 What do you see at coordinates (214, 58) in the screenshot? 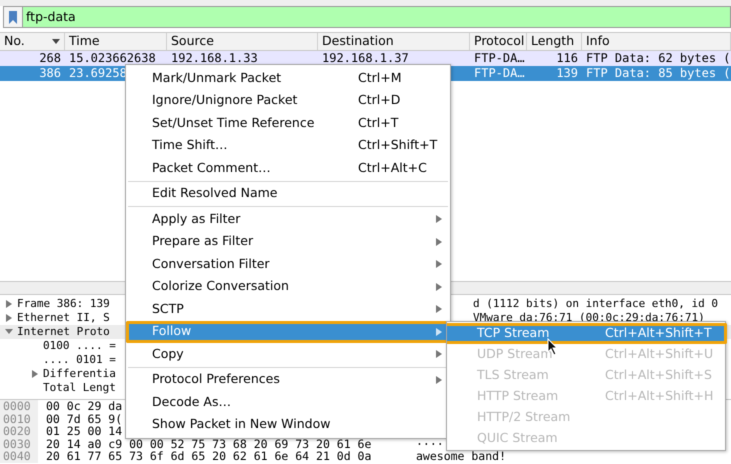
I see `table-cell: 192.168.1.33` at bounding box center [214, 58].